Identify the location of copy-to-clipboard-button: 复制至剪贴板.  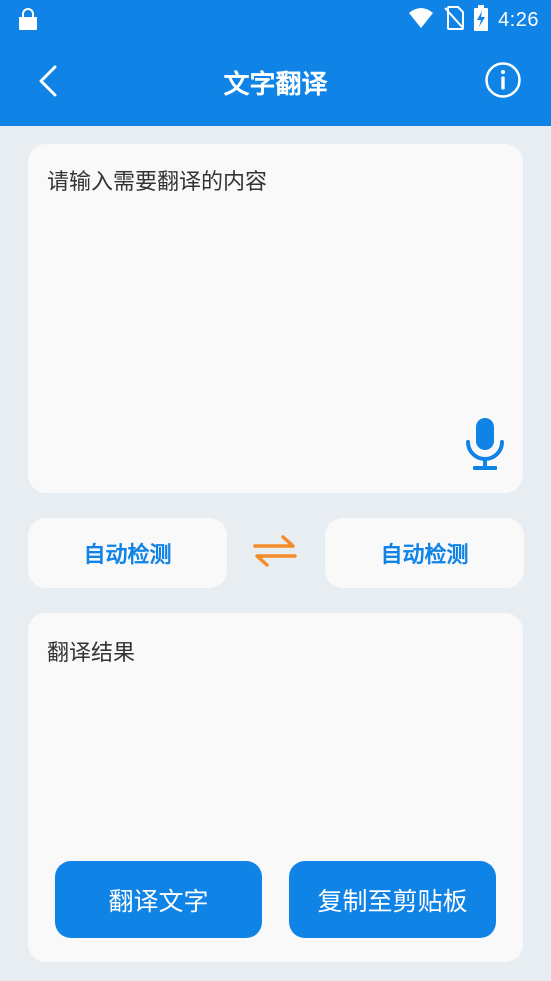
(392, 899).